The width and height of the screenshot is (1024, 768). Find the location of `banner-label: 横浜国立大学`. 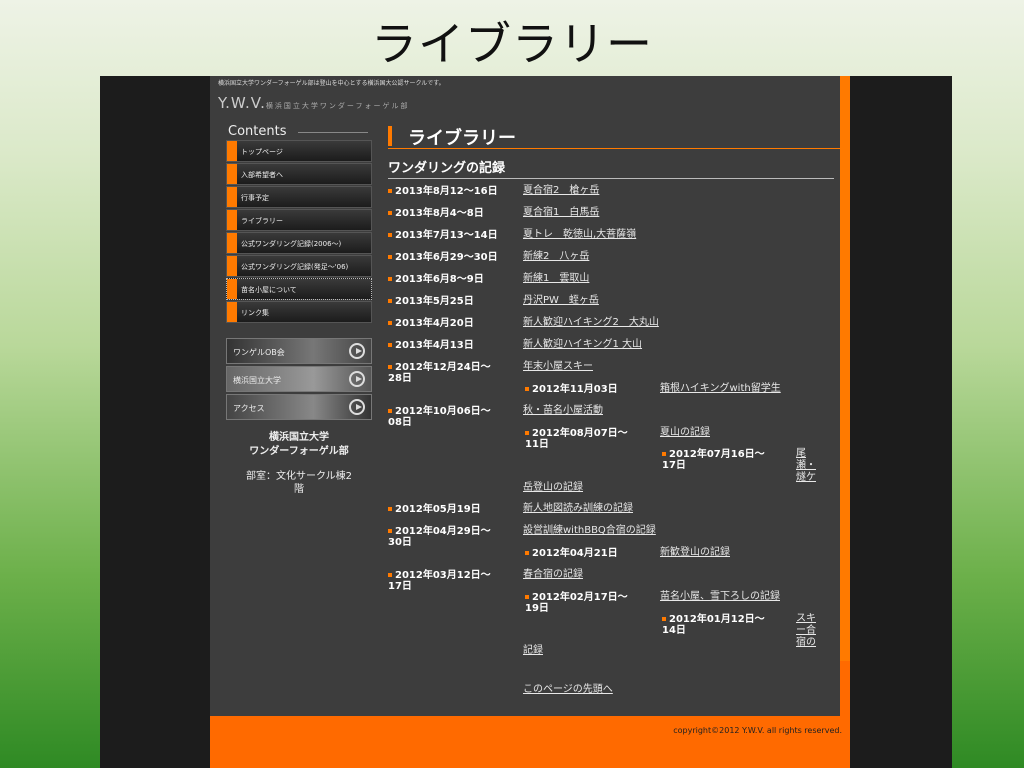

banner-label: 横浜国立大学 is located at coordinates (257, 380).